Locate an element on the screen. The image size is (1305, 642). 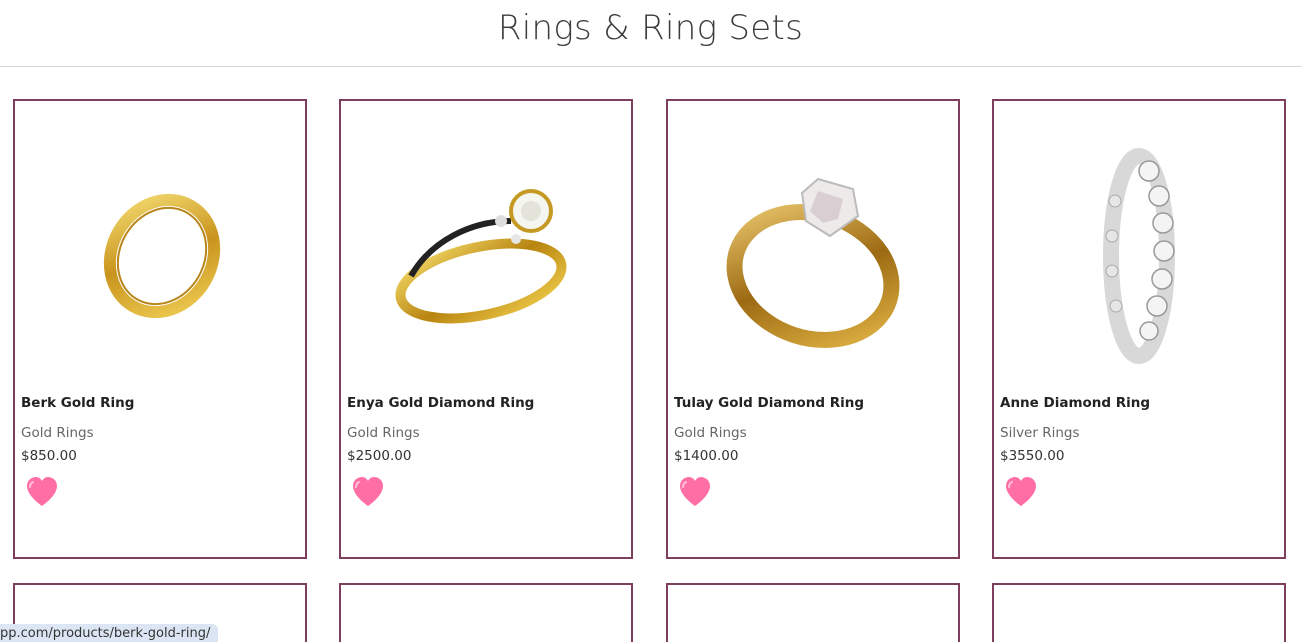
page-title: Rings & Ring Sets is located at coordinates (650, 28).